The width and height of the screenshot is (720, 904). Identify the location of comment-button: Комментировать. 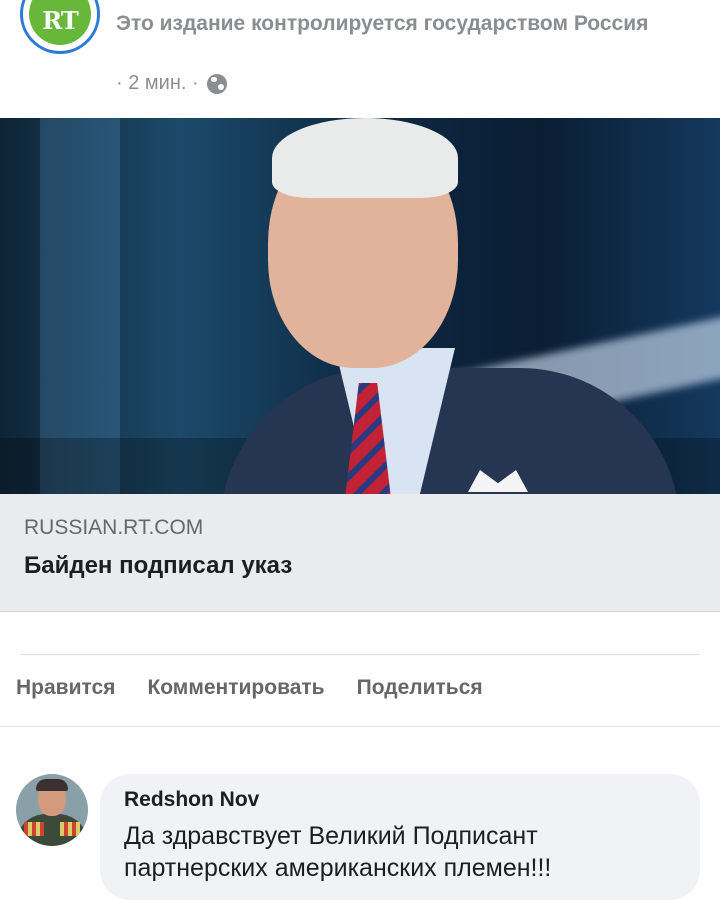
(235, 688).